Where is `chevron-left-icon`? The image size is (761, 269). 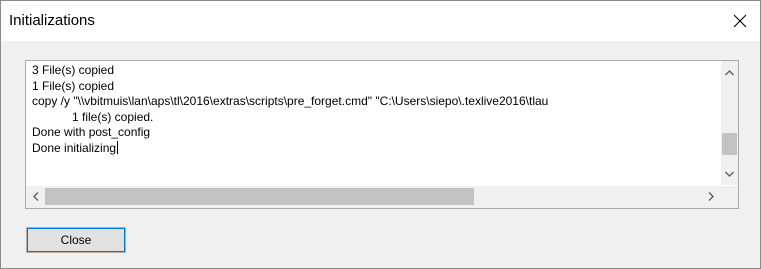
chevron-left-icon is located at coordinates (35, 196).